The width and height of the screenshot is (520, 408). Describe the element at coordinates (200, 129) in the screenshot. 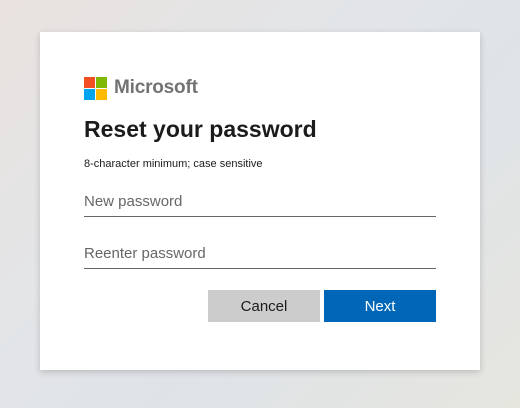

I see `page-title: Reset your password` at that location.